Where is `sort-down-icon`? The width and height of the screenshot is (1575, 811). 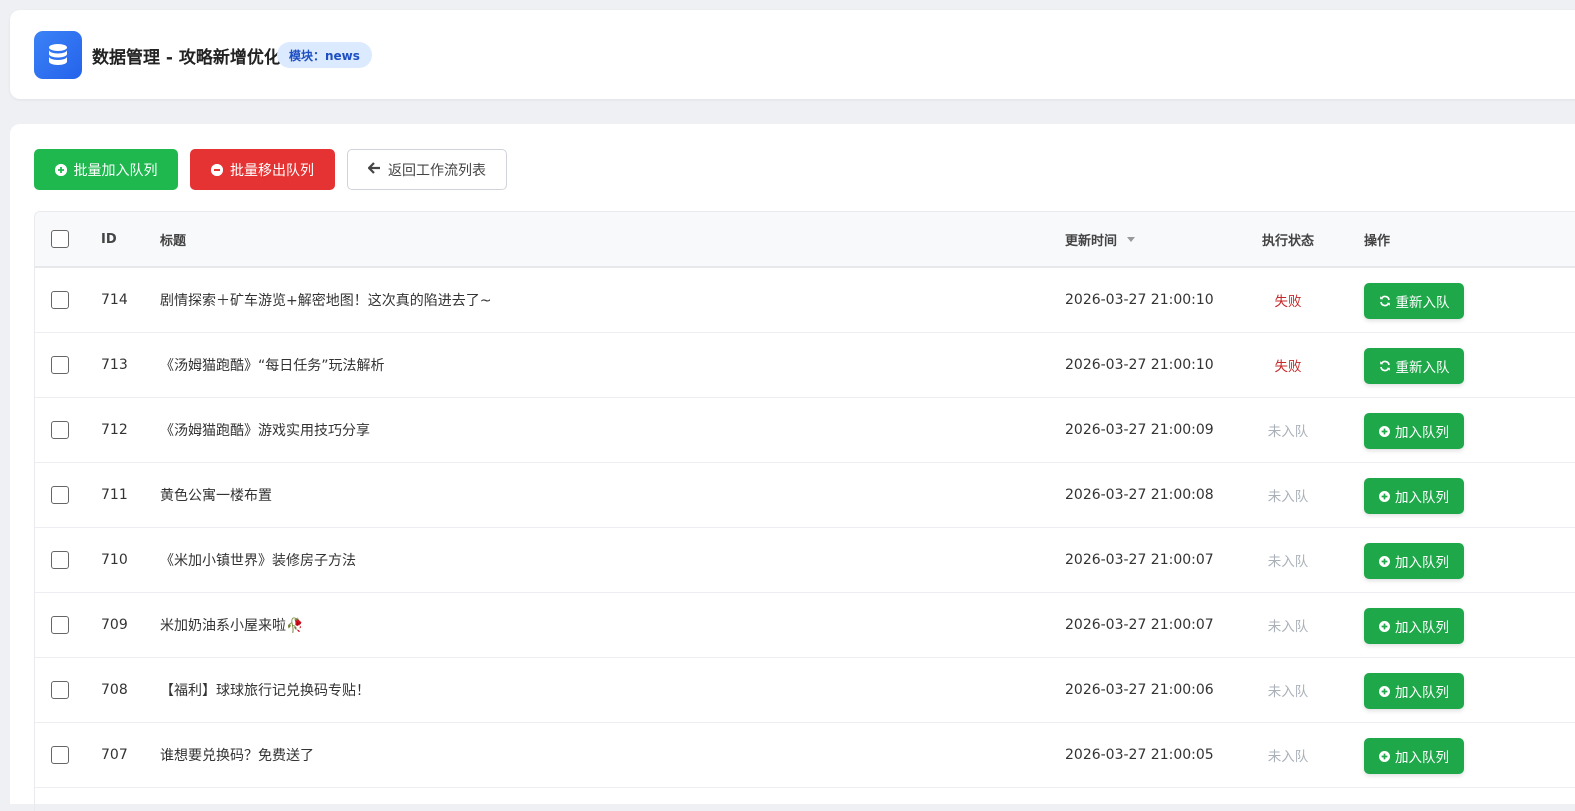
sort-down-icon is located at coordinates (1131, 239).